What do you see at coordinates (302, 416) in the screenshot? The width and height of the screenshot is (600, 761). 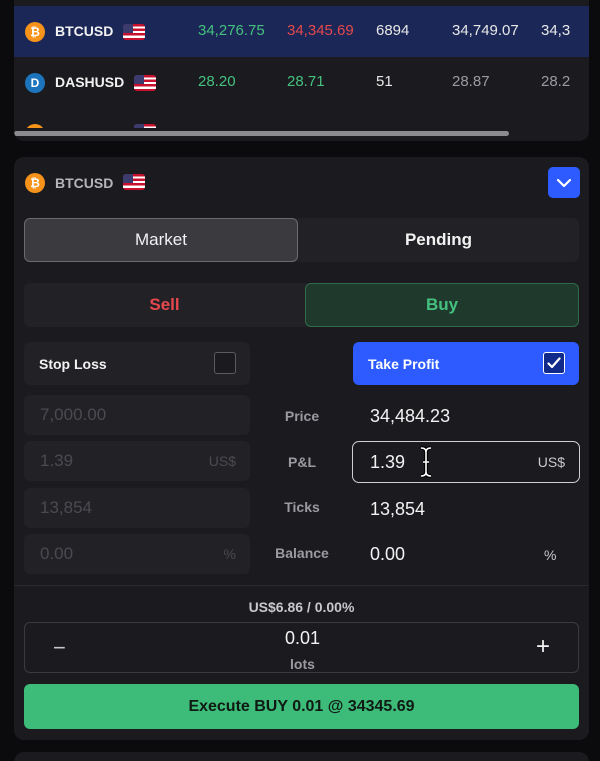 I see `price-label: Price` at bounding box center [302, 416].